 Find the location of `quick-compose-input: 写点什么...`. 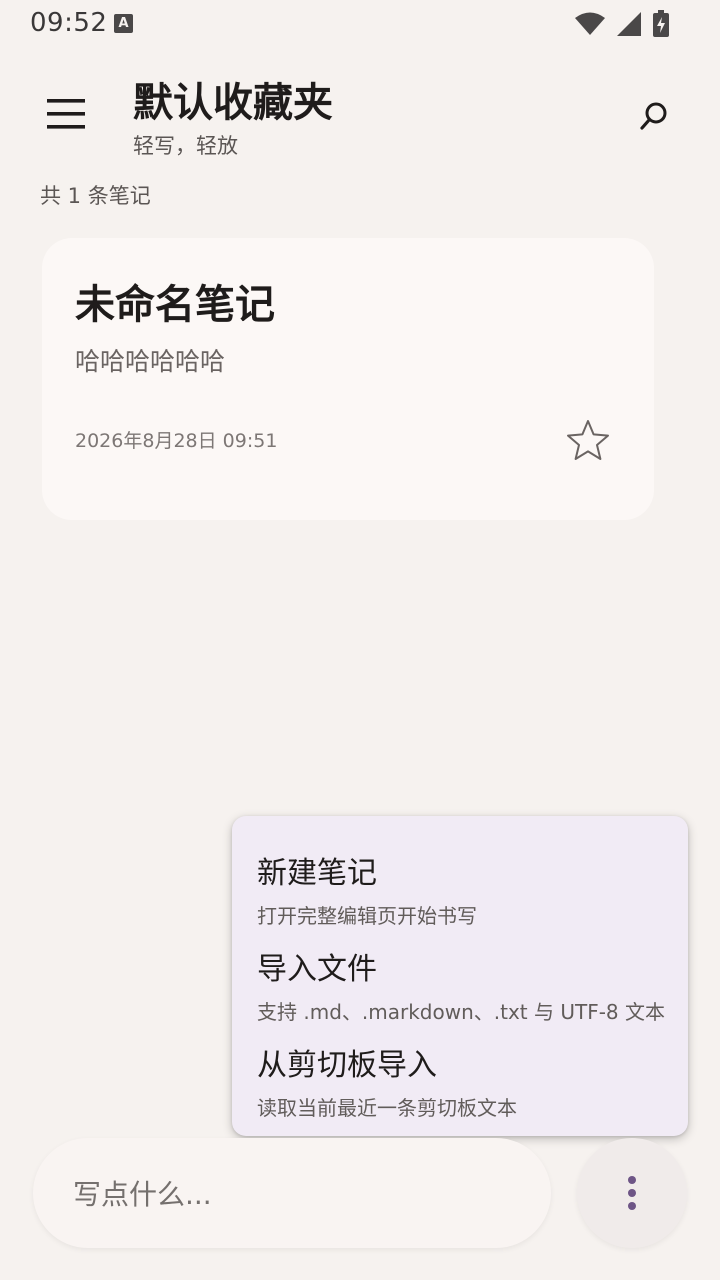

quick-compose-input: 写点什么... is located at coordinates (292, 1193).